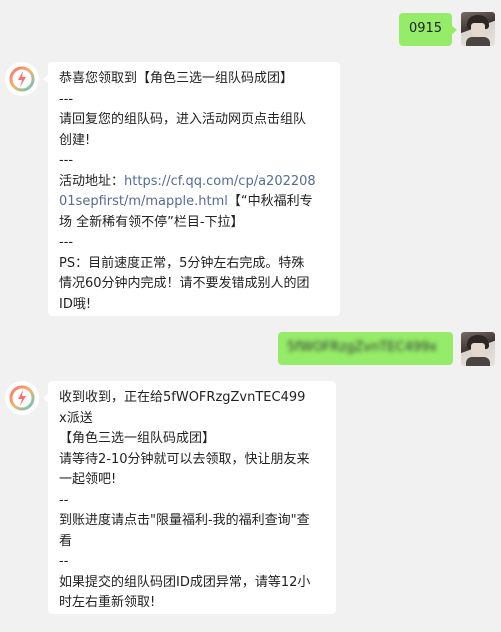  Describe the element at coordinates (183, 119) in the screenshot. I see `message-line: 请回复您的组队码，进入活动网页点击组队` at that location.